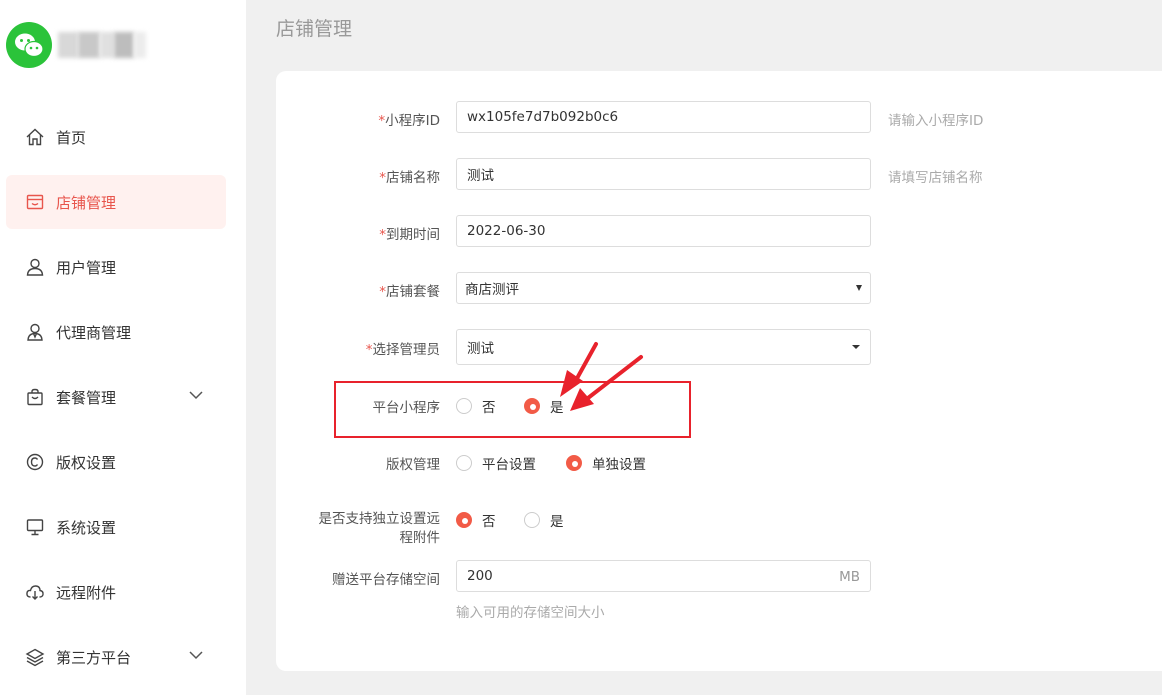  I want to click on remote-radio-no: 否, so click(476, 520).